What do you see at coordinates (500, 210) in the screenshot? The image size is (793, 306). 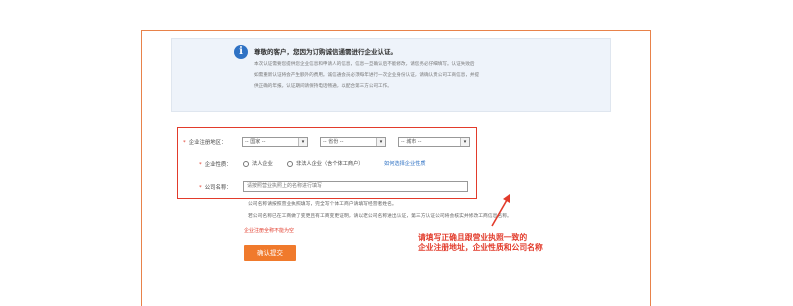 I see `annotation-arrow` at bounding box center [500, 210].